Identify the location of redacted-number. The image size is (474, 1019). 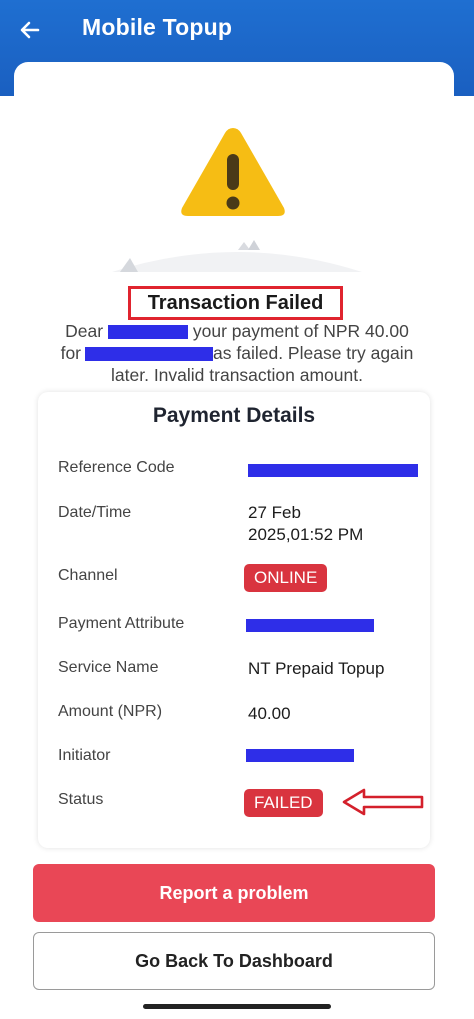
(149, 354).